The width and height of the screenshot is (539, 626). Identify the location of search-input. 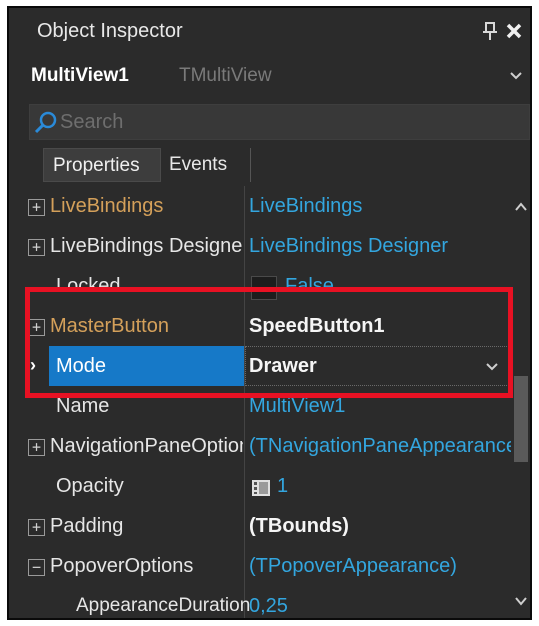
(290, 122).